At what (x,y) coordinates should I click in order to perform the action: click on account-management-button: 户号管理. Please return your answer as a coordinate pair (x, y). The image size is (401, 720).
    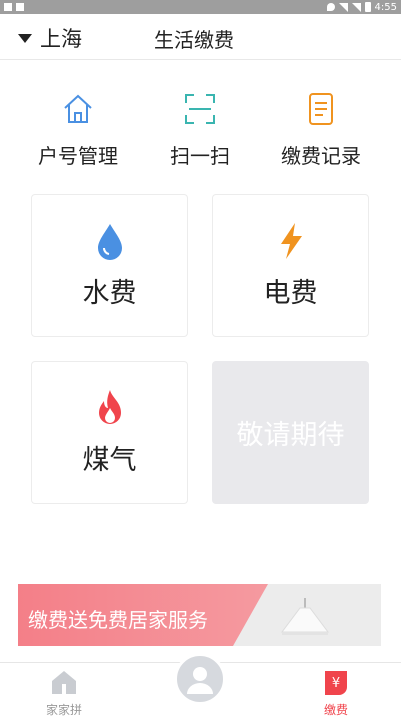
    Looking at the image, I should click on (78, 130).